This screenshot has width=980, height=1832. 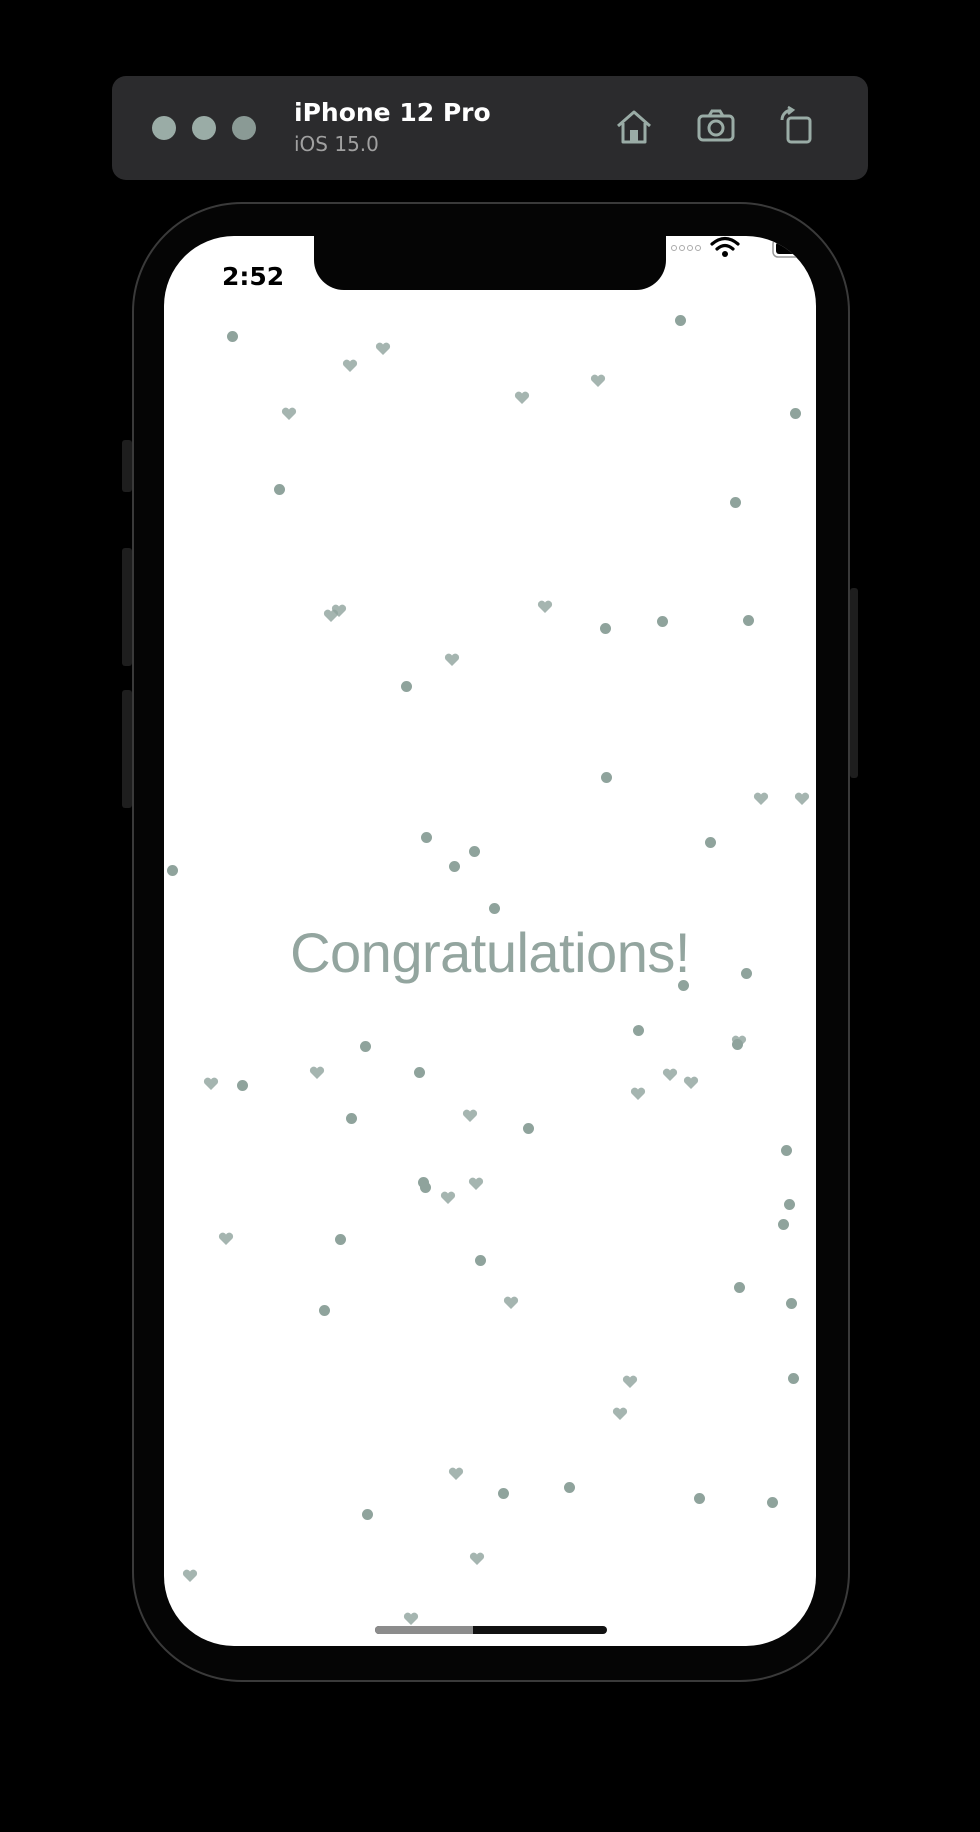 I want to click on notch, so click(x=490, y=263).